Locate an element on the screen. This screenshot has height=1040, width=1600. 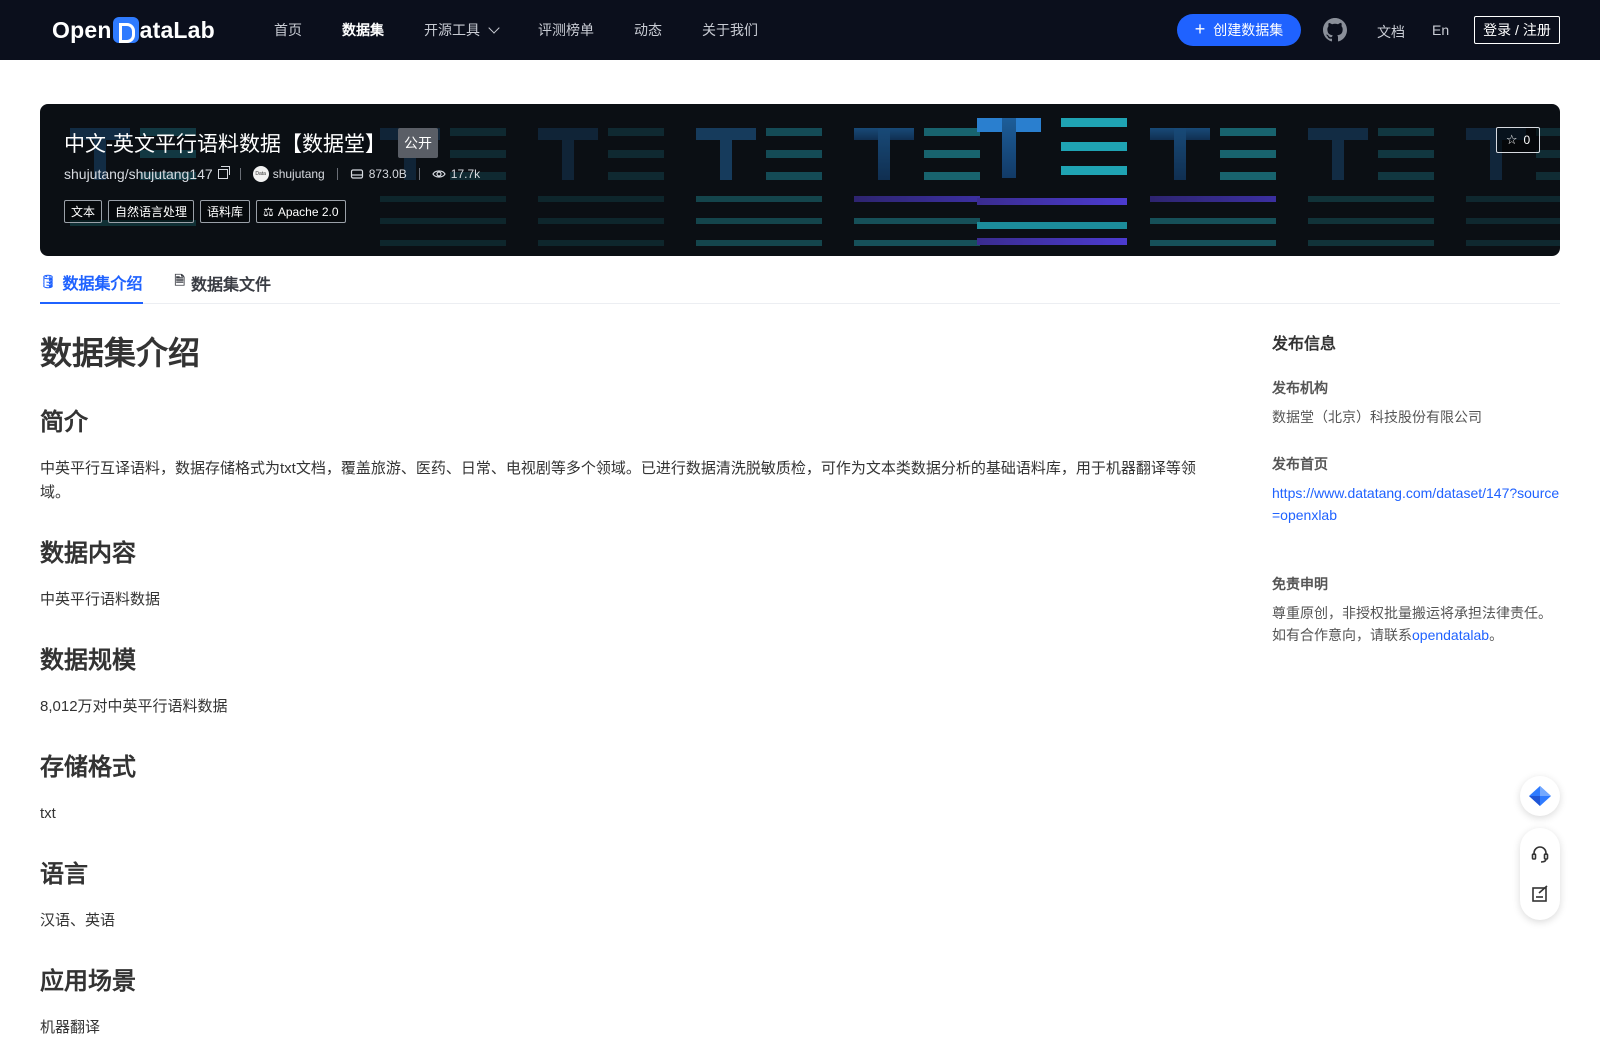
nav-leaderboard-label: 评测榜单 is located at coordinates (566, 30).